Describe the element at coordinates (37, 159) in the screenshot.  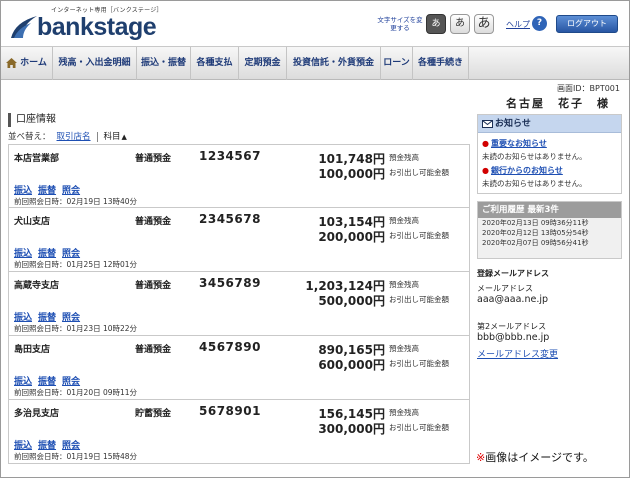
I see `account-branch: 本店営業部` at that location.